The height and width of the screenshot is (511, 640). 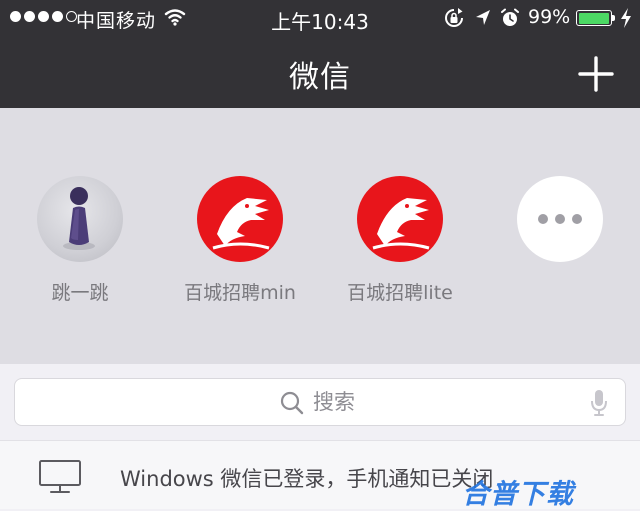 What do you see at coordinates (292, 405) in the screenshot?
I see `search-icon` at bounding box center [292, 405].